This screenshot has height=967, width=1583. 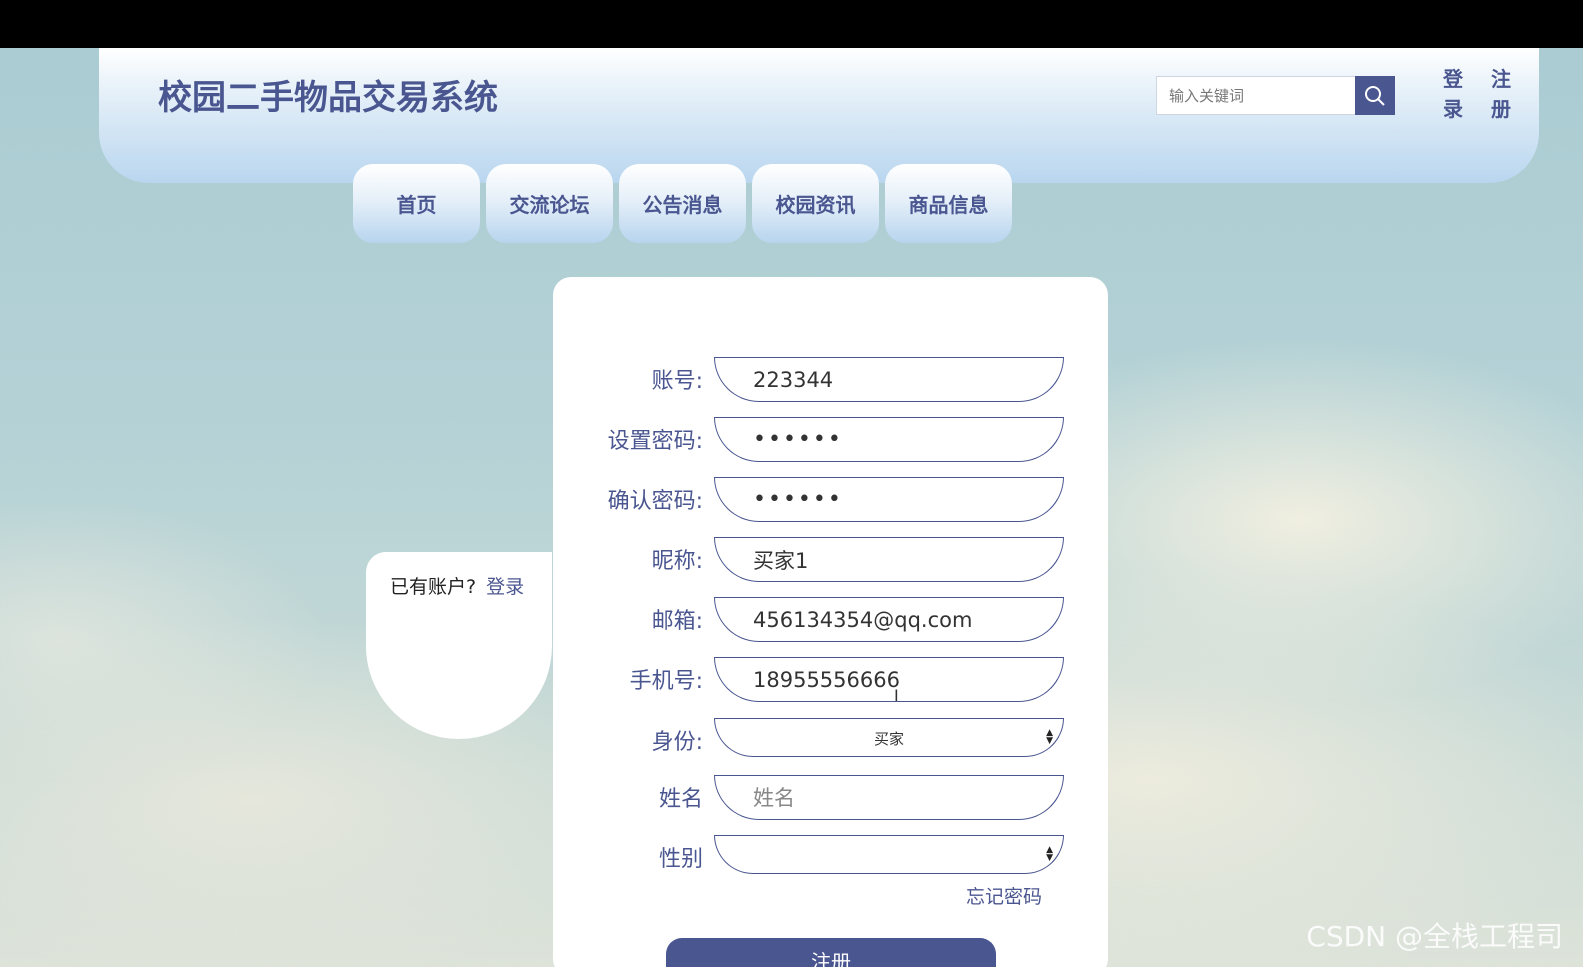 I want to click on confirm-password-label: 确认密码:, so click(x=655, y=501).